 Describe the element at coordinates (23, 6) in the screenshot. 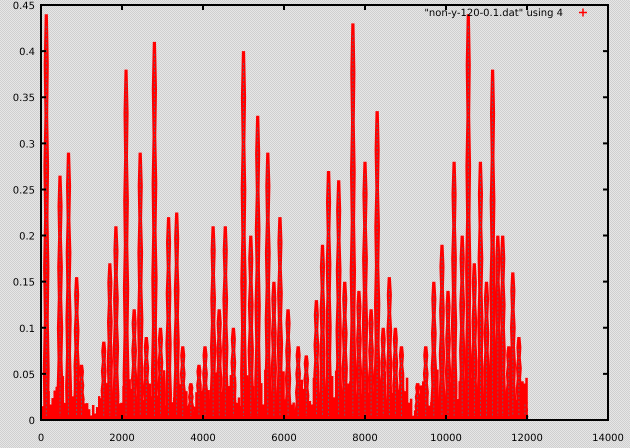

I see `y-axis-tick-label: 0.45` at that location.